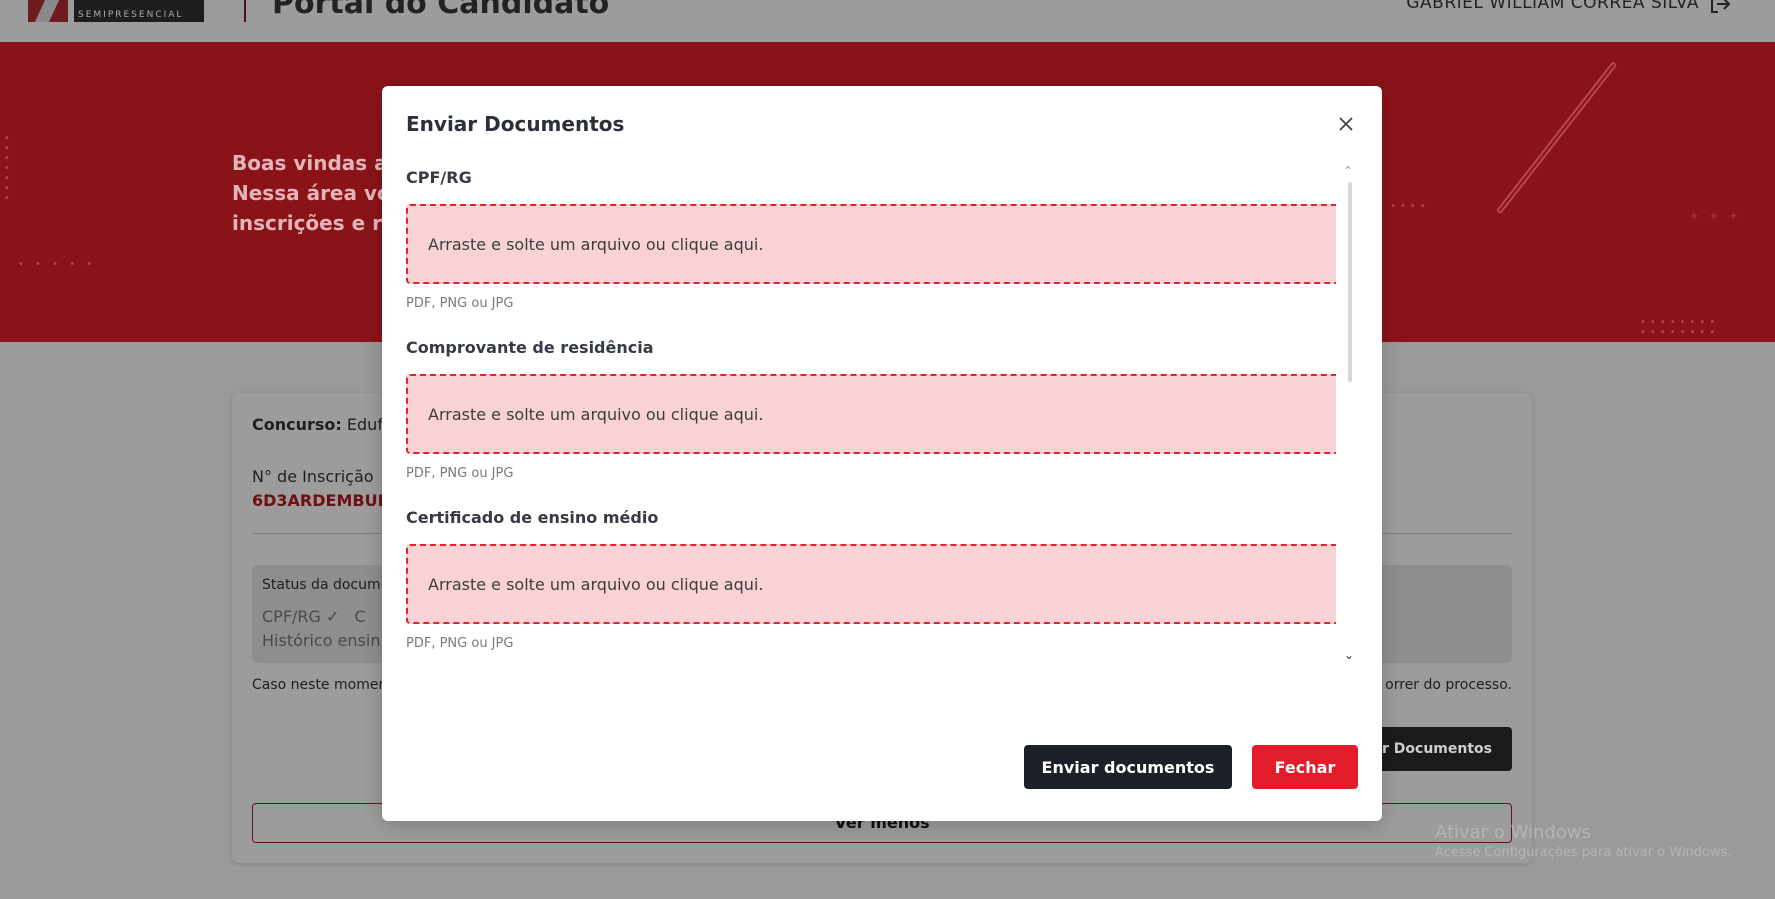 Image resolution: width=1775 pixels, height=899 pixels. What do you see at coordinates (321, 640) in the screenshot?
I see `status-item-historico: Histórico ensin` at bounding box center [321, 640].